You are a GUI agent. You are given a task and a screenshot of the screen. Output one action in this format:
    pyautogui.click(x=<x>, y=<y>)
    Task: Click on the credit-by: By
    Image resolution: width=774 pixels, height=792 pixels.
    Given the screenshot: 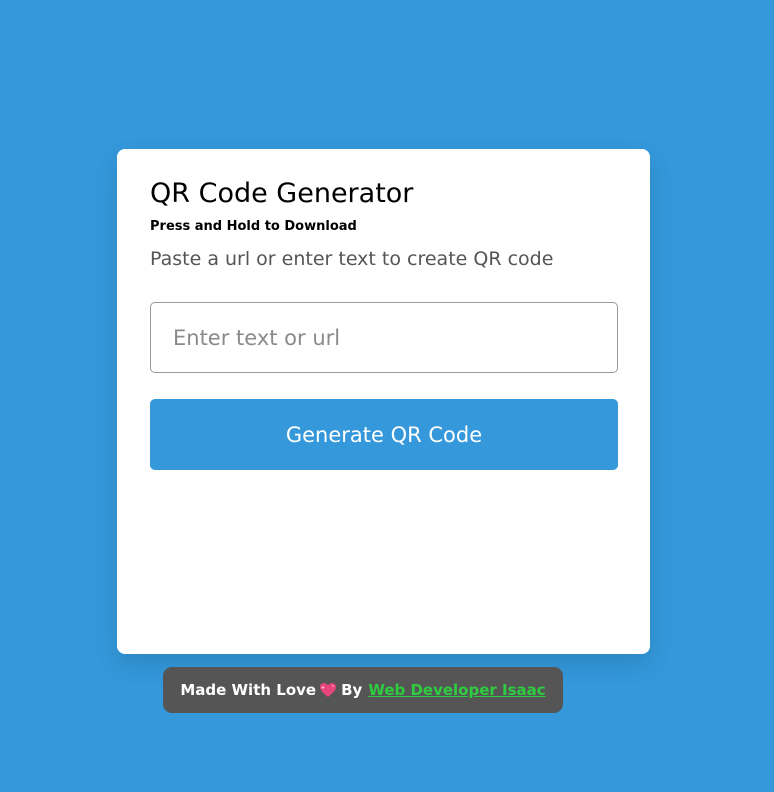 What is the action you would take?
    pyautogui.click(x=352, y=690)
    